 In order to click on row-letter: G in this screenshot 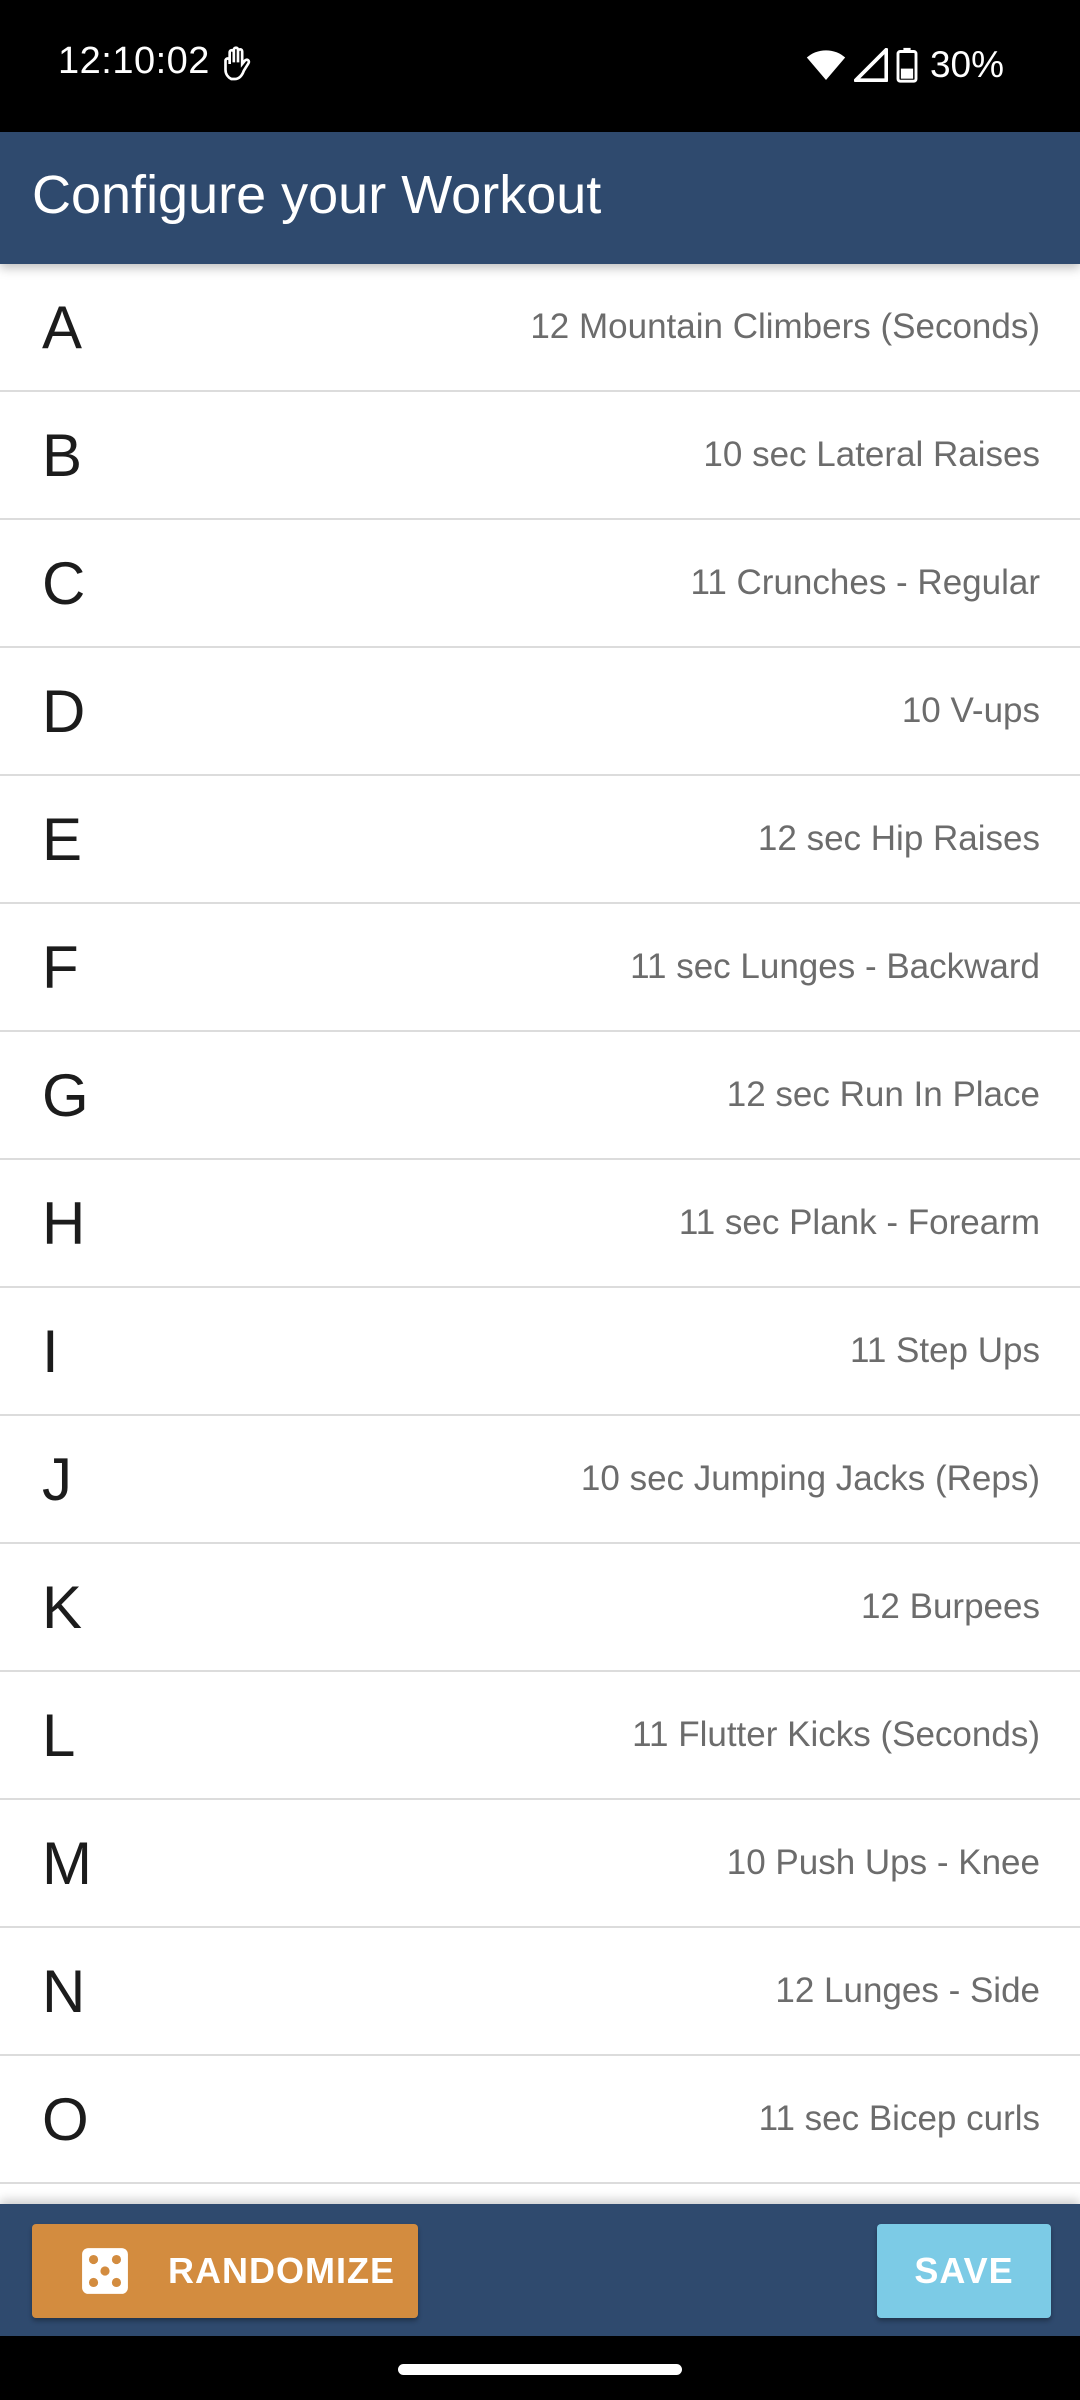, I will do `click(65, 1095)`.